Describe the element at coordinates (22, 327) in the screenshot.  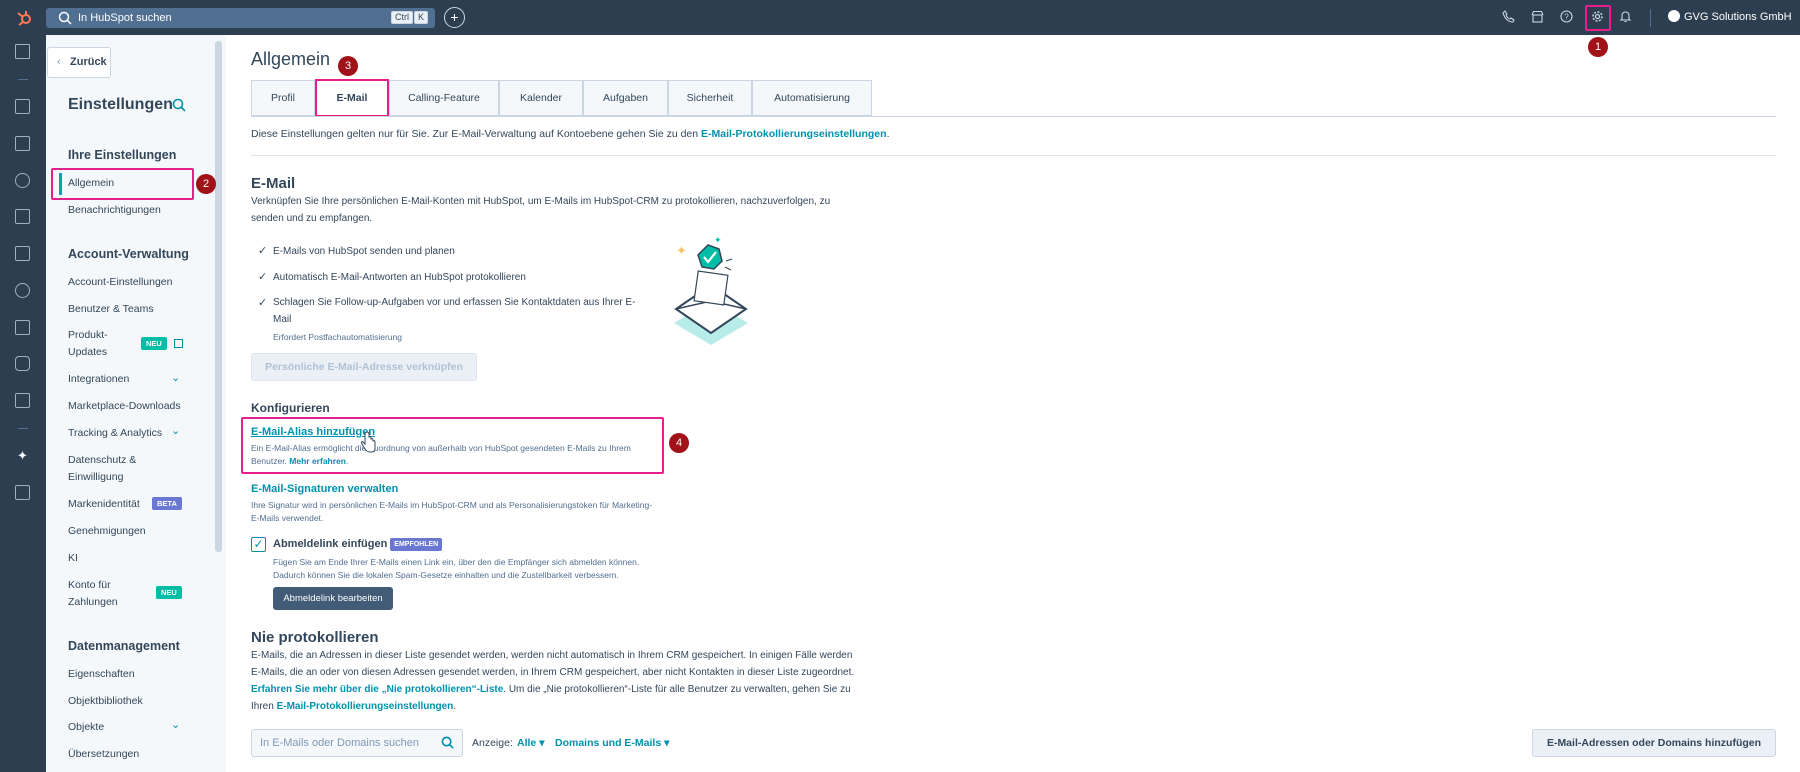
I see `reporting-icon` at that location.